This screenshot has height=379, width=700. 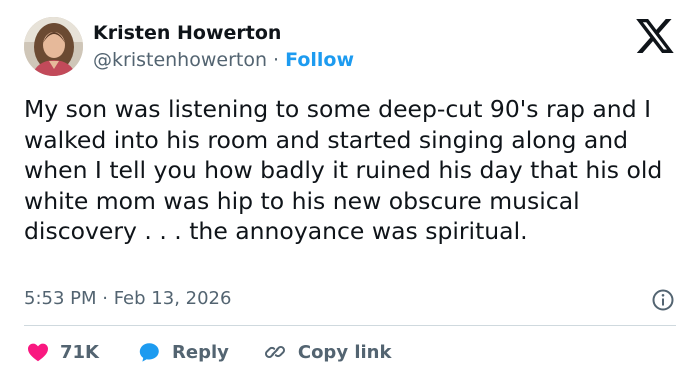 What do you see at coordinates (180, 60) in the screenshot?
I see `author-handle: @kristenhowerton` at bounding box center [180, 60].